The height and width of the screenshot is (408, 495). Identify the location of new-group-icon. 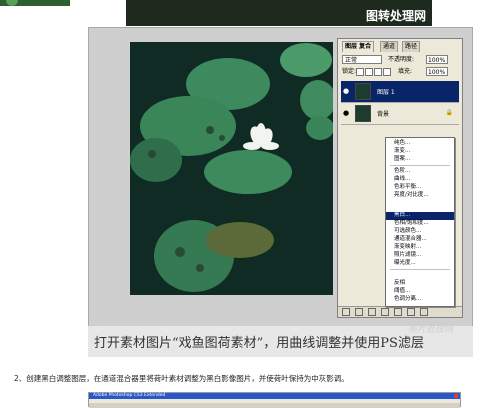
(398, 312).